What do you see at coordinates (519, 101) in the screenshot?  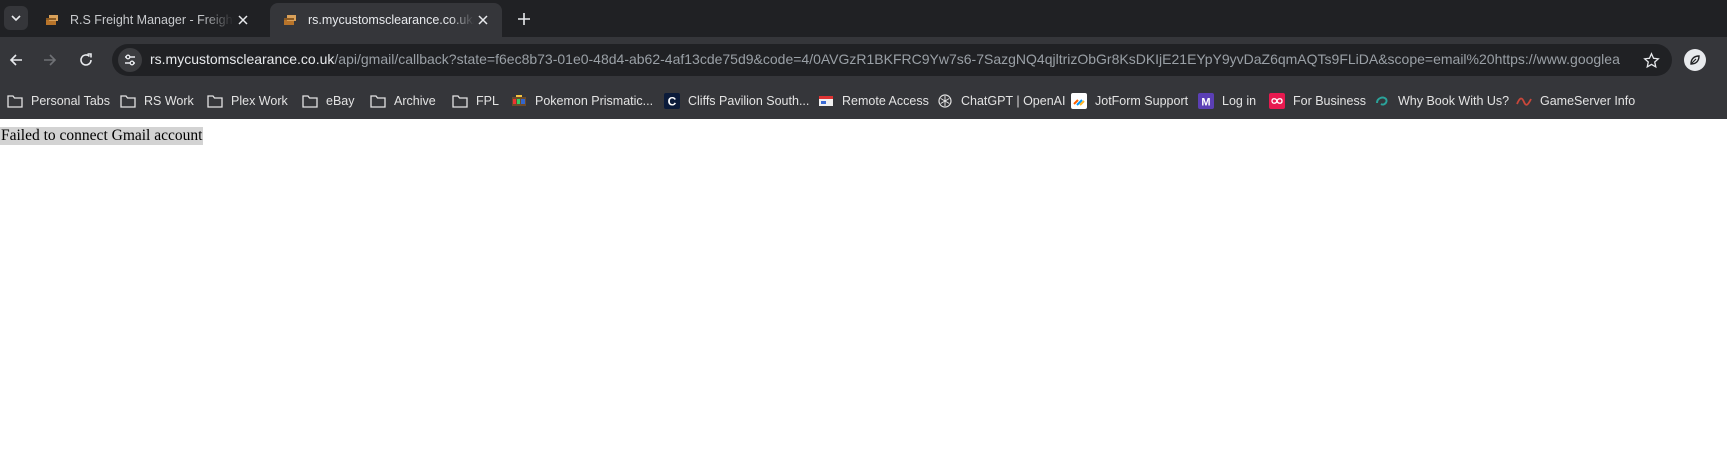 I see `pokemon-icon` at bounding box center [519, 101].